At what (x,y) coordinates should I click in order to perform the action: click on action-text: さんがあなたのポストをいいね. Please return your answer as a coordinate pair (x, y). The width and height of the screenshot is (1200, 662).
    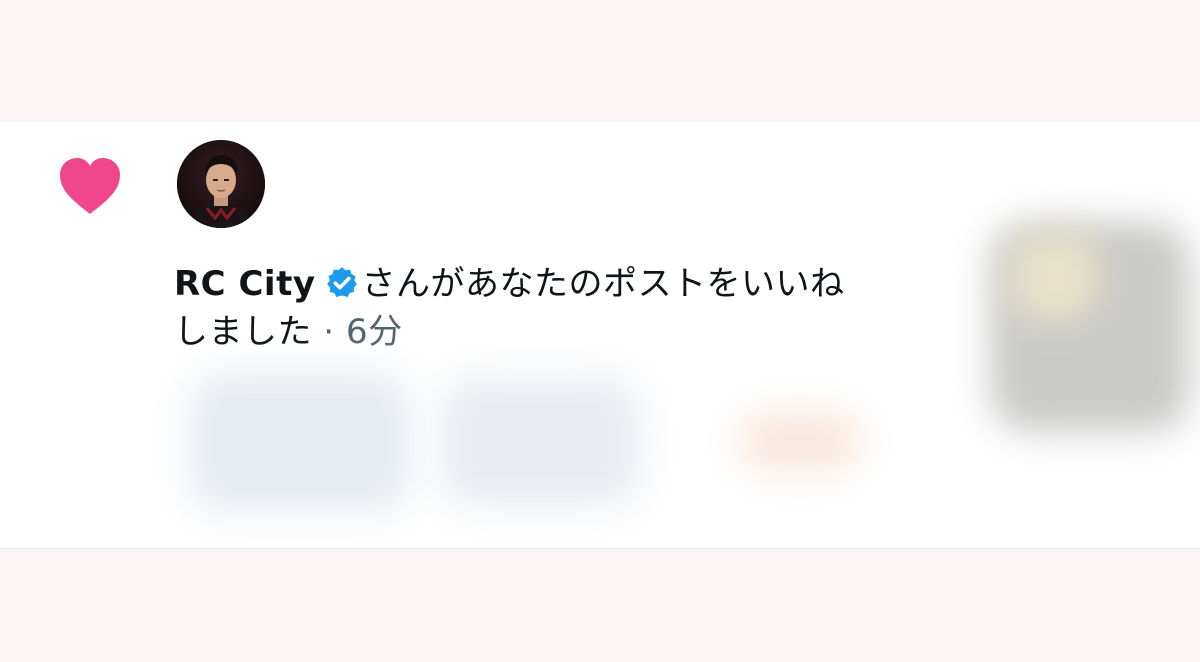
    Looking at the image, I should click on (603, 284).